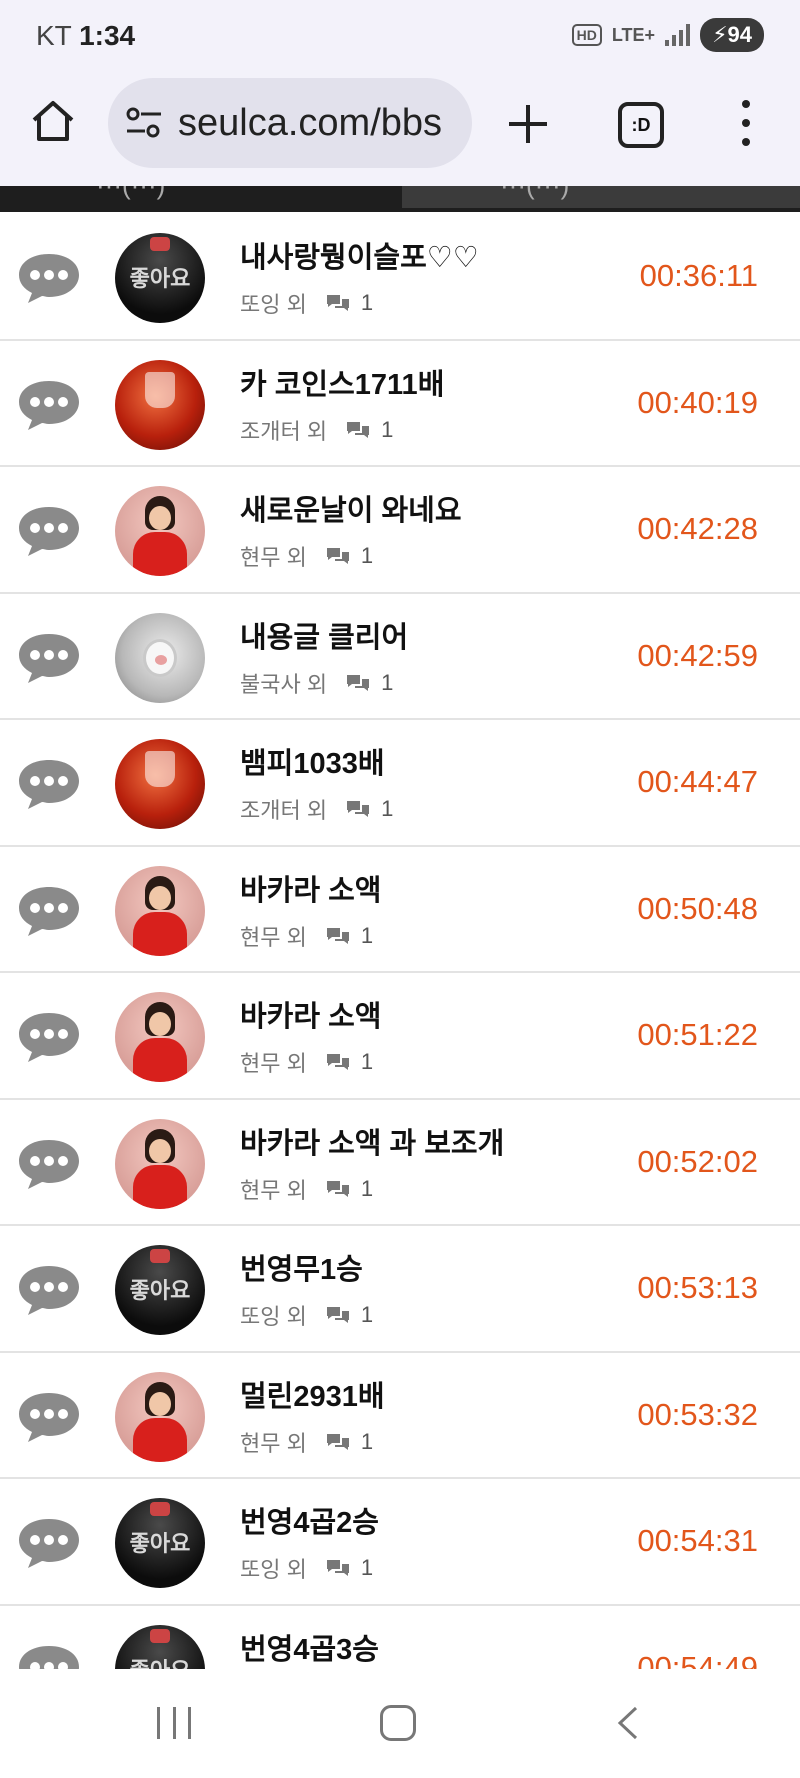 This screenshot has width=800, height=1778. I want to click on list-item: 멀린2931배현무 외 1 00:53:32, so click(400, 1416).